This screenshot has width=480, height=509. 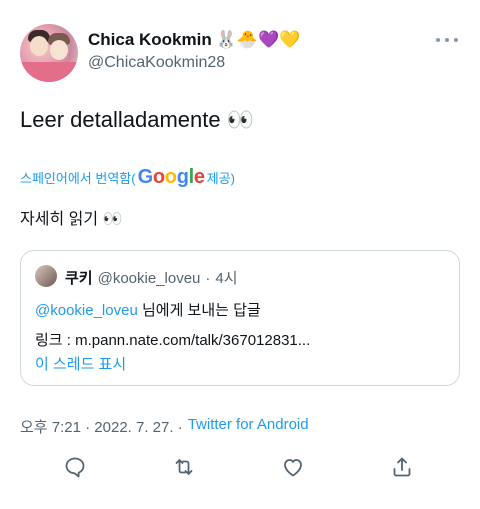 I want to click on more-options-icon, so click(x=447, y=40).